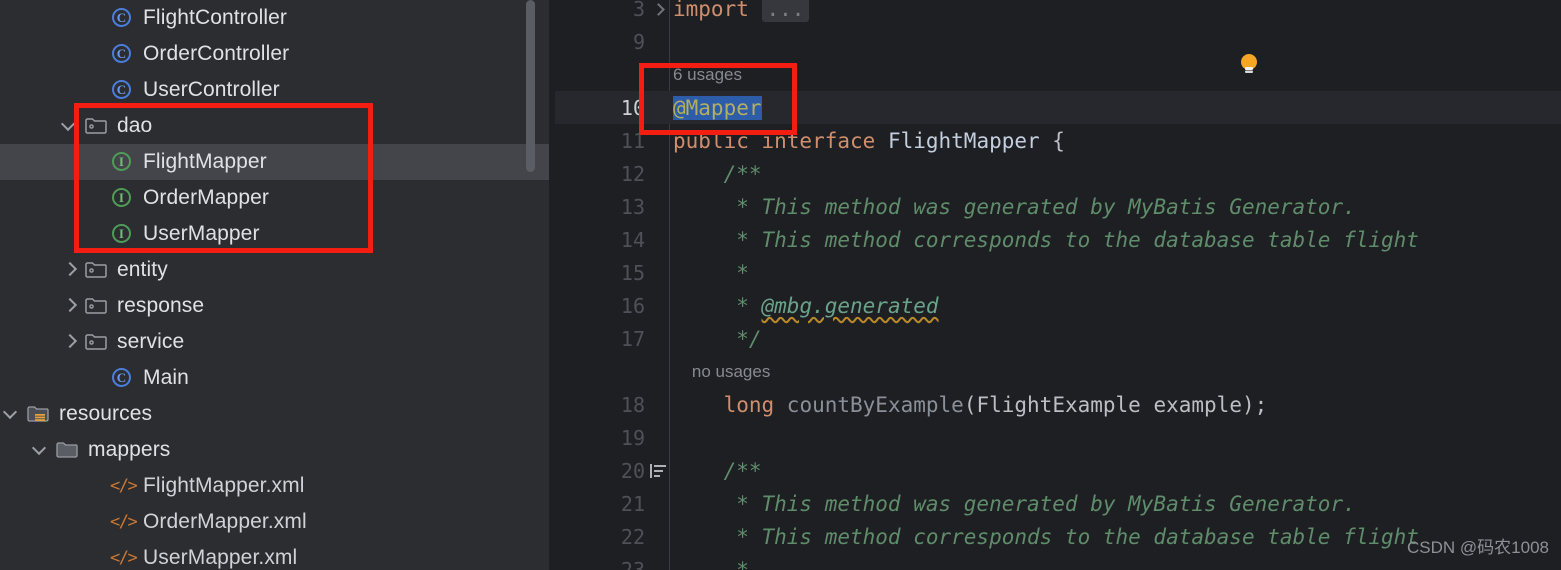 Image resolution: width=1561 pixels, height=570 pixels. Describe the element at coordinates (1058, 272) in the screenshot. I see `editor-line: 15 *` at that location.